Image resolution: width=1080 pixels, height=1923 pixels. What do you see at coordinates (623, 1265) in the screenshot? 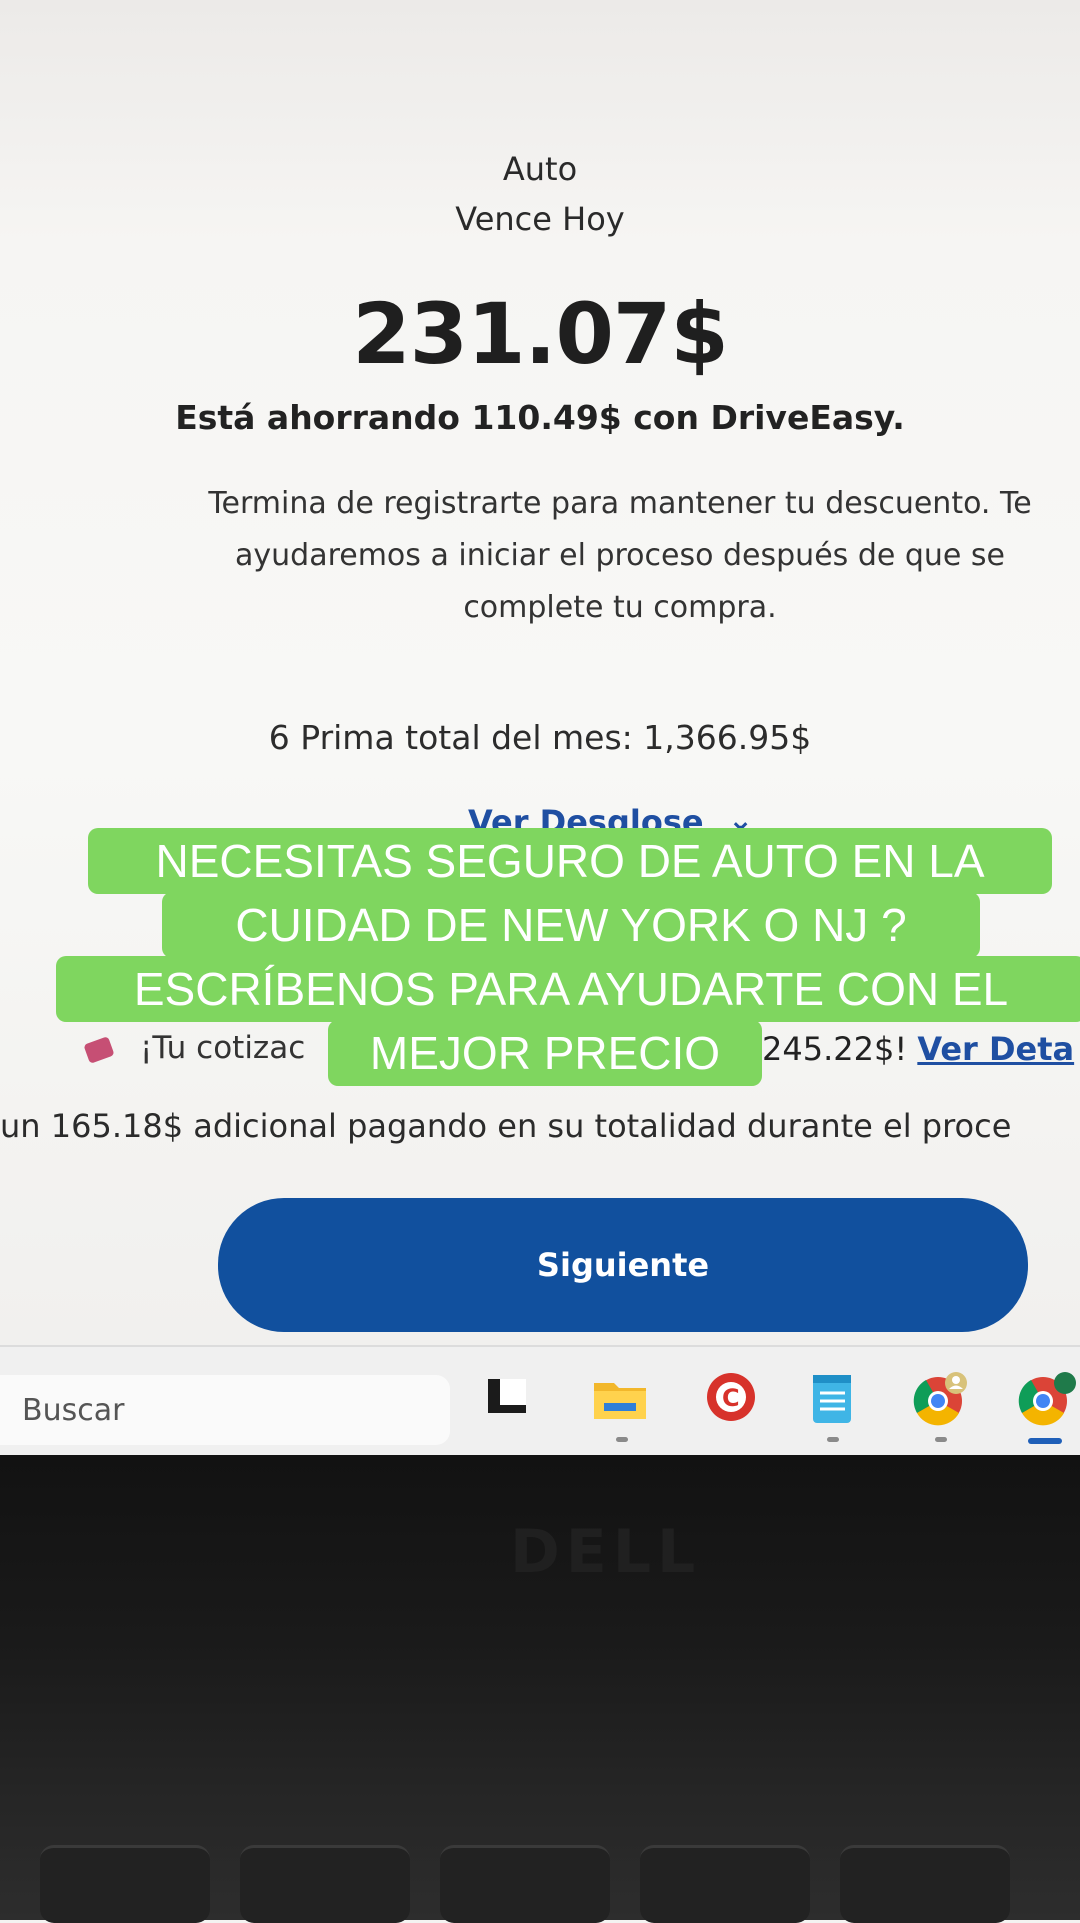
I see `next-button: Siguiente` at bounding box center [623, 1265].